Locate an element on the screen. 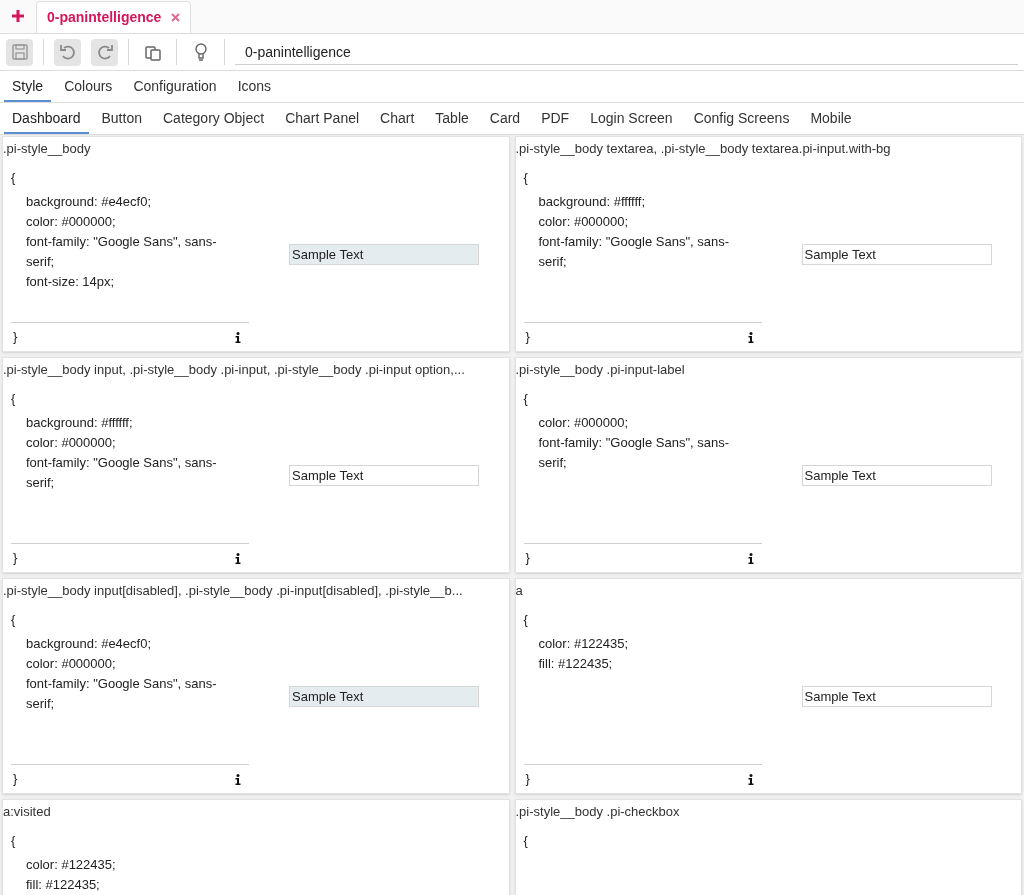 The width and height of the screenshot is (1024, 895). selector-title: a:visited is located at coordinates (27, 811).